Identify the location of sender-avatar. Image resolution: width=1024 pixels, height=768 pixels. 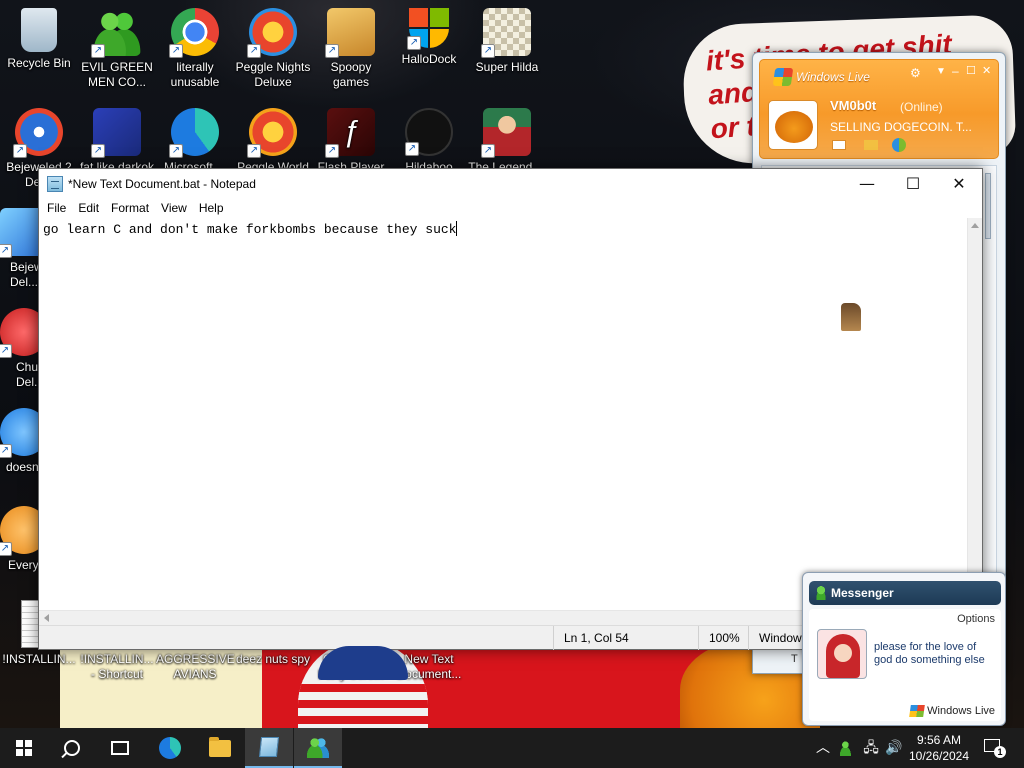
(842, 654).